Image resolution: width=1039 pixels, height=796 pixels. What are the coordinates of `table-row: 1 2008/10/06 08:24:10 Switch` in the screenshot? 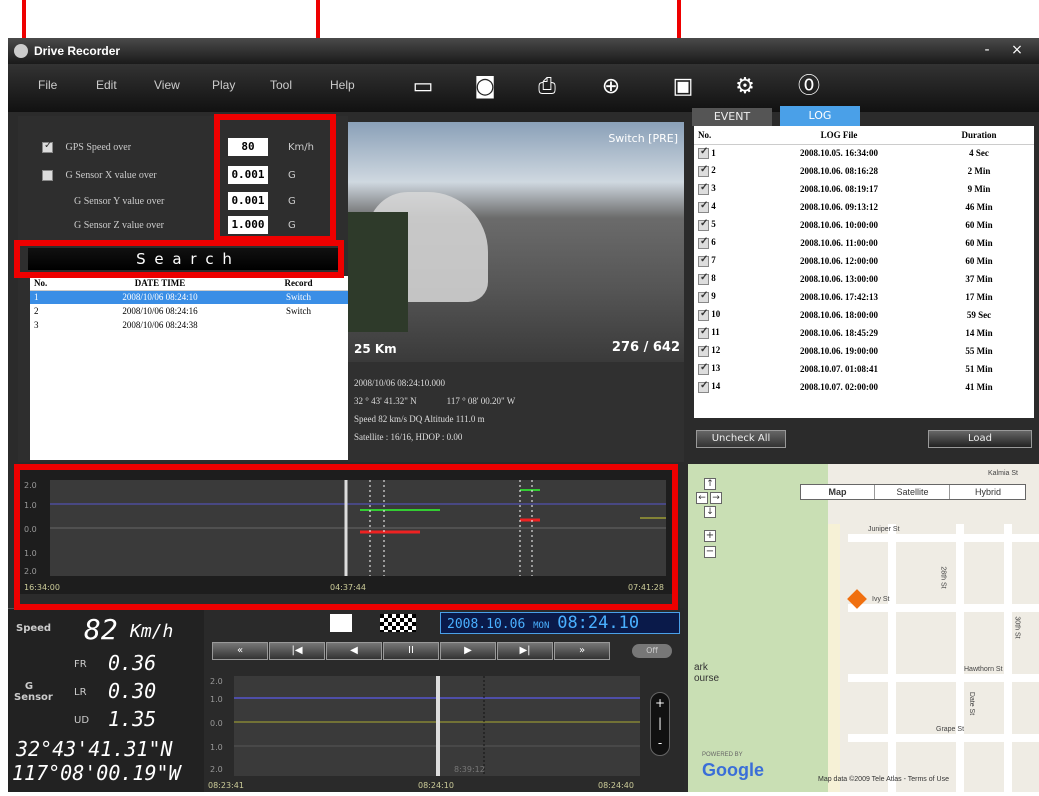 It's located at (191, 297).